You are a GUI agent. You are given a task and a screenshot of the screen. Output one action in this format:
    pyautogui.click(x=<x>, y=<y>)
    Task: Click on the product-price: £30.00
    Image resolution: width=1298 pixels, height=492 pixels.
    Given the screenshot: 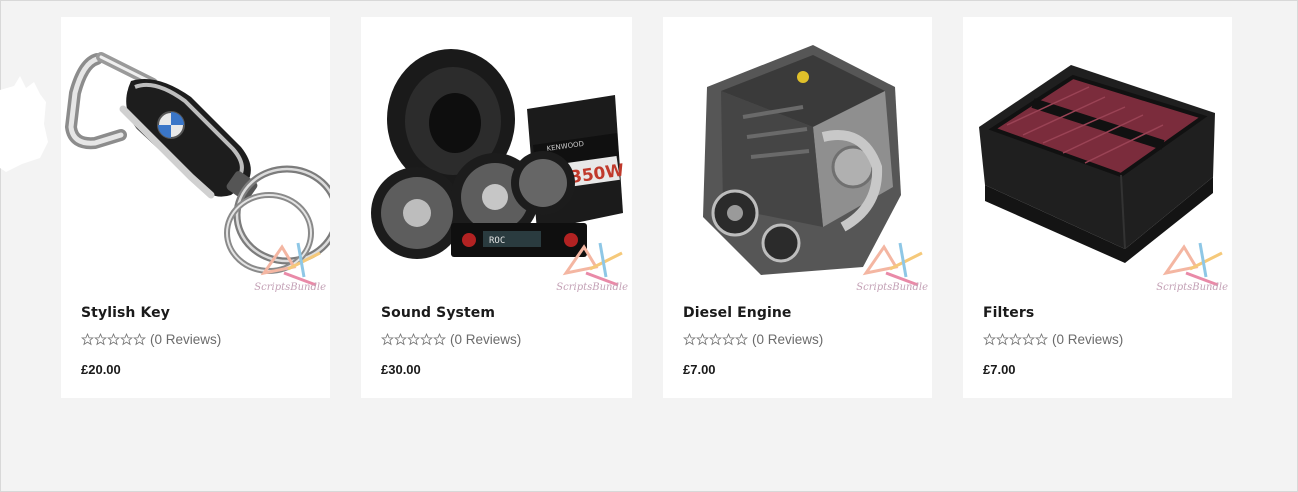 What is the action you would take?
    pyautogui.click(x=401, y=369)
    